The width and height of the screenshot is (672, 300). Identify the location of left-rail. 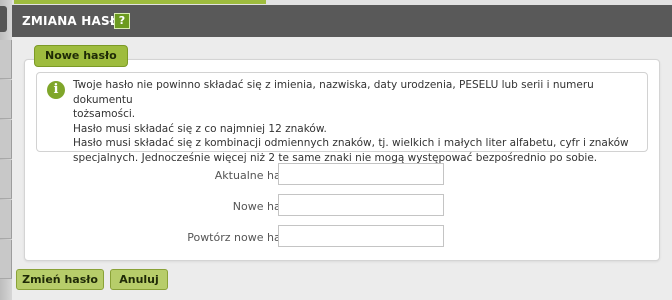
(6, 150).